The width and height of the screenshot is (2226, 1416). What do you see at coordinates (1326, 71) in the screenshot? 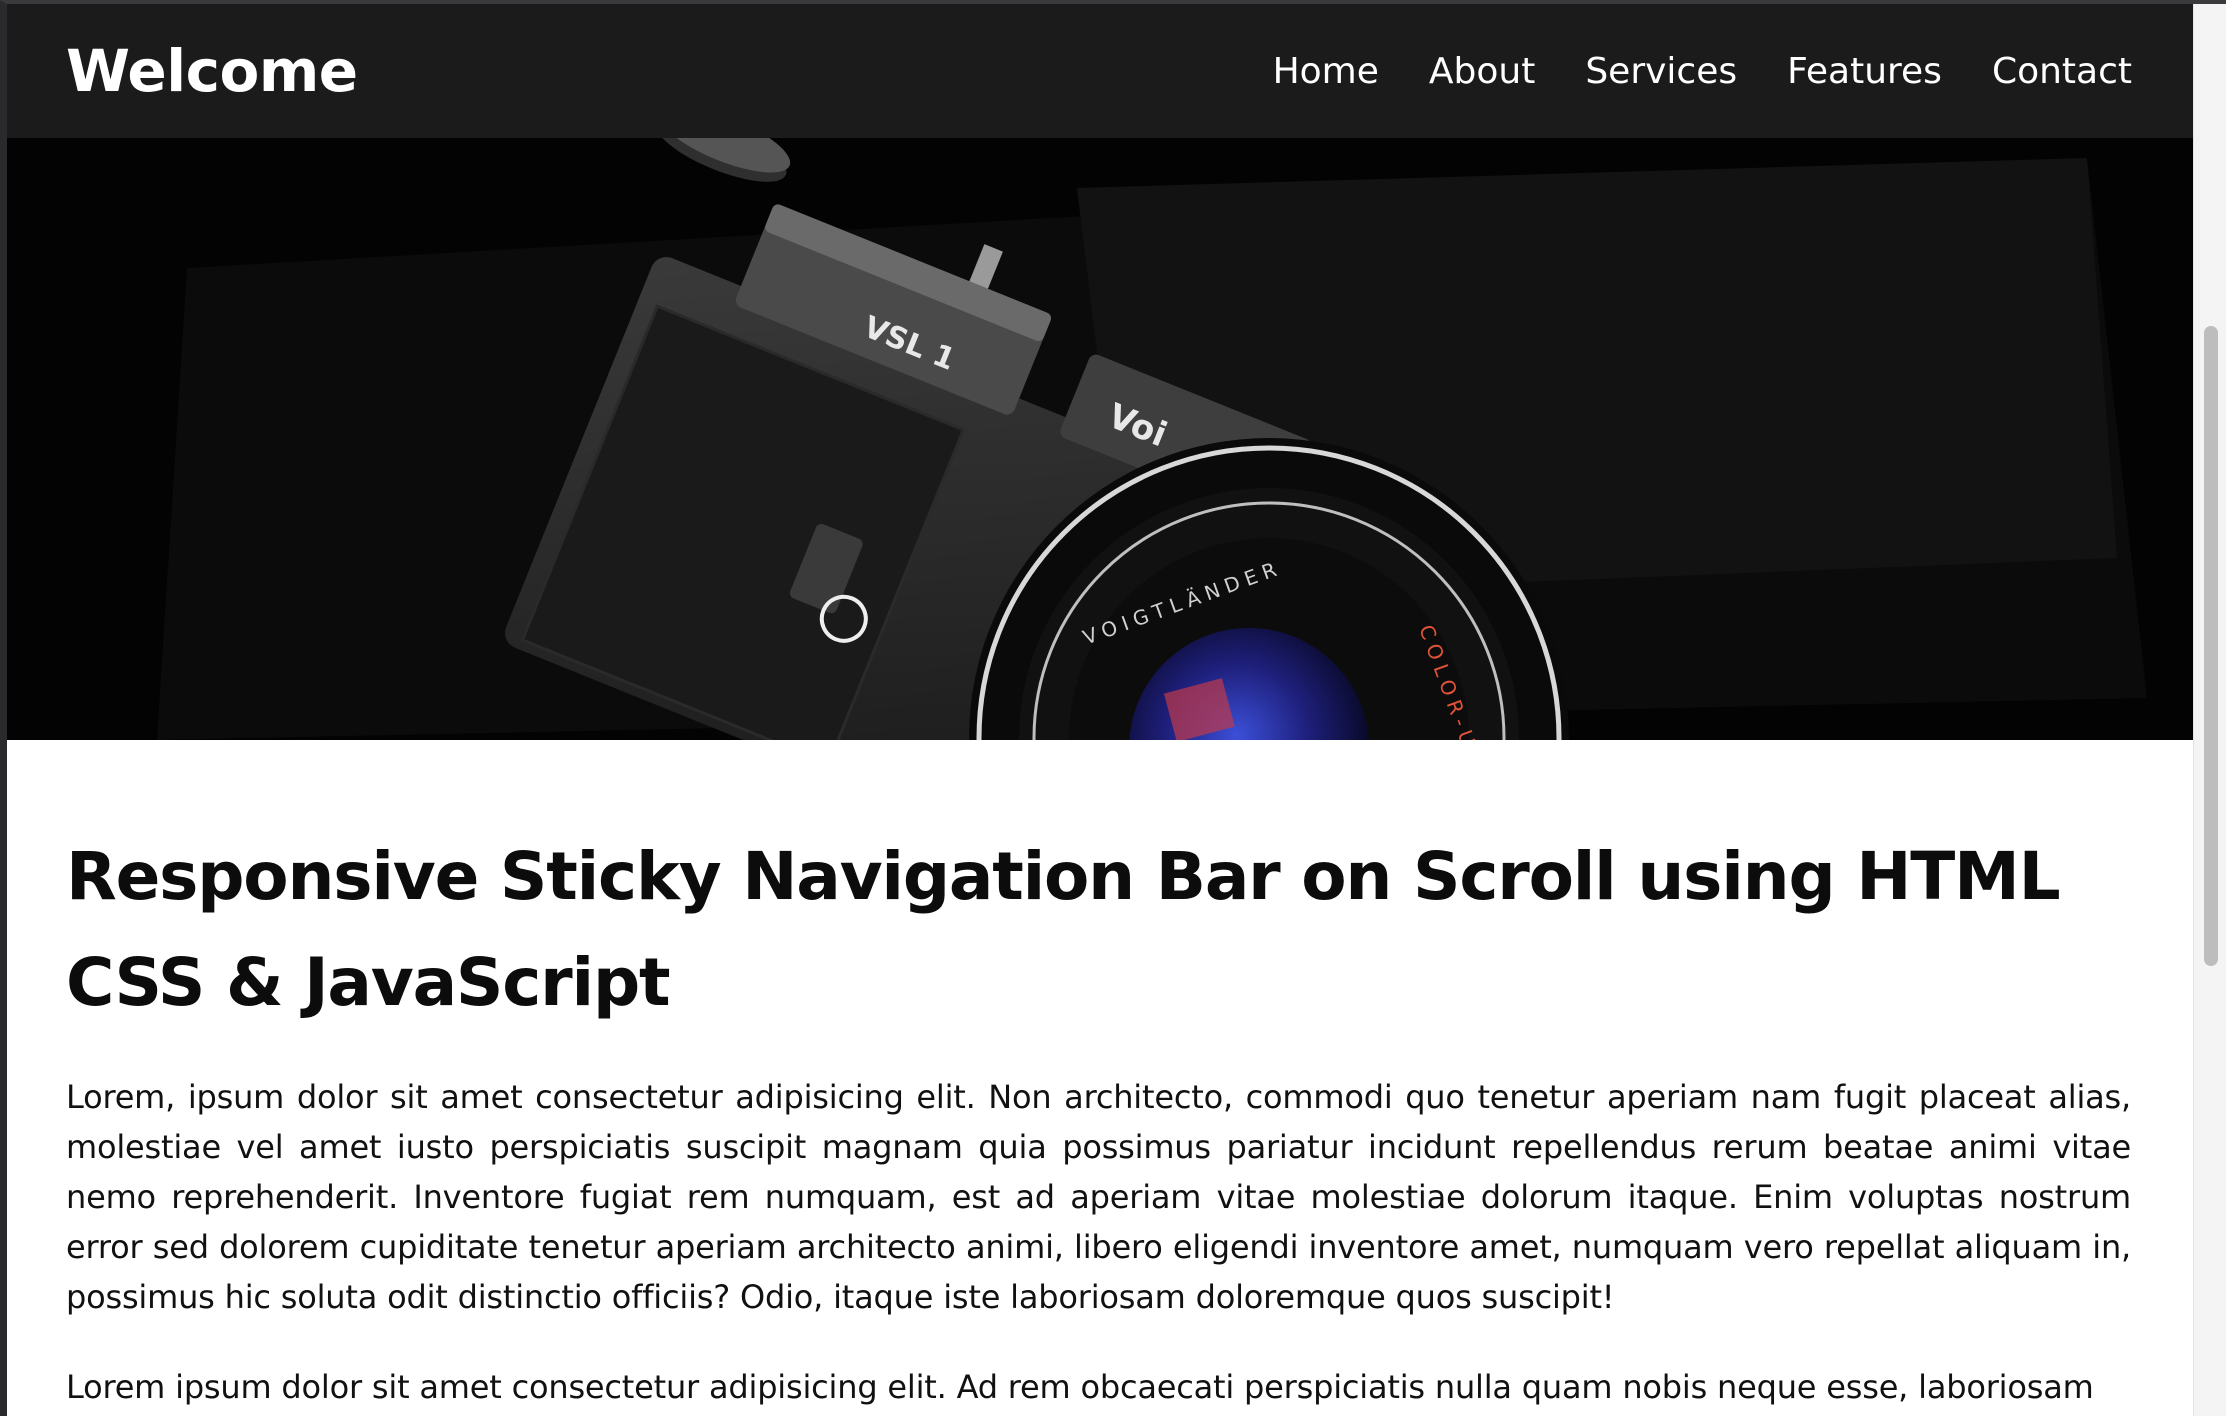
I see `nav-link-home: Home` at bounding box center [1326, 71].